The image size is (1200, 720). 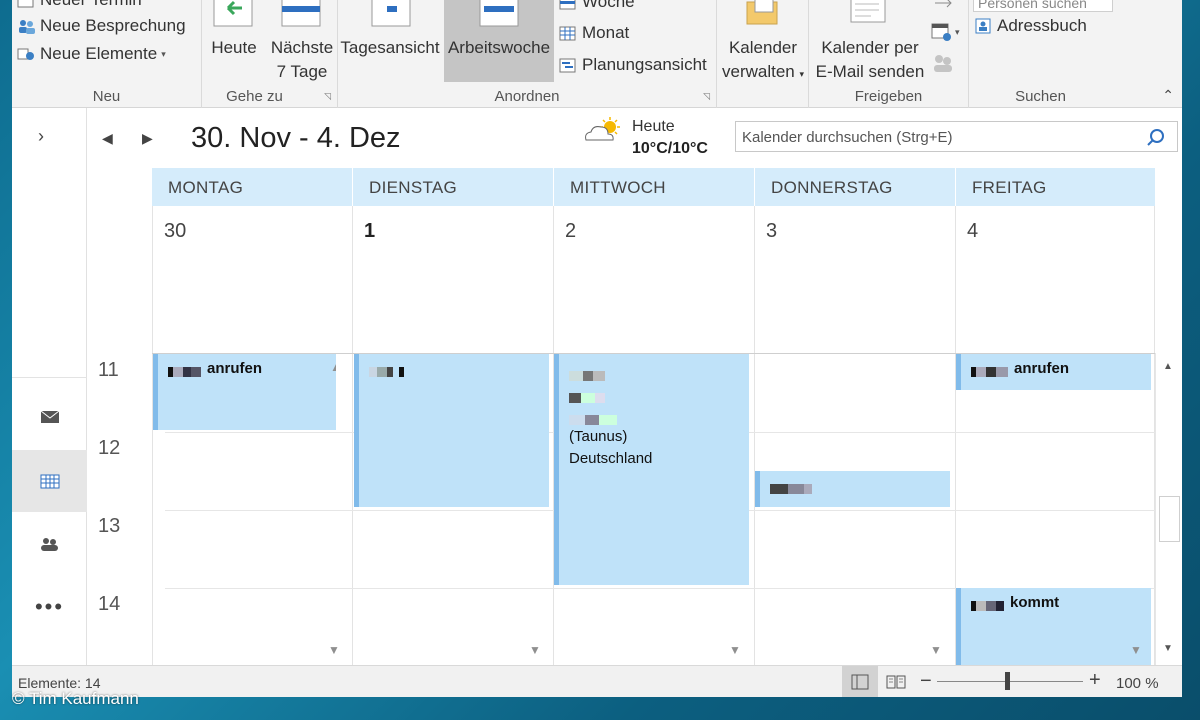 I want to click on new-items-icon, so click(x=26, y=54).